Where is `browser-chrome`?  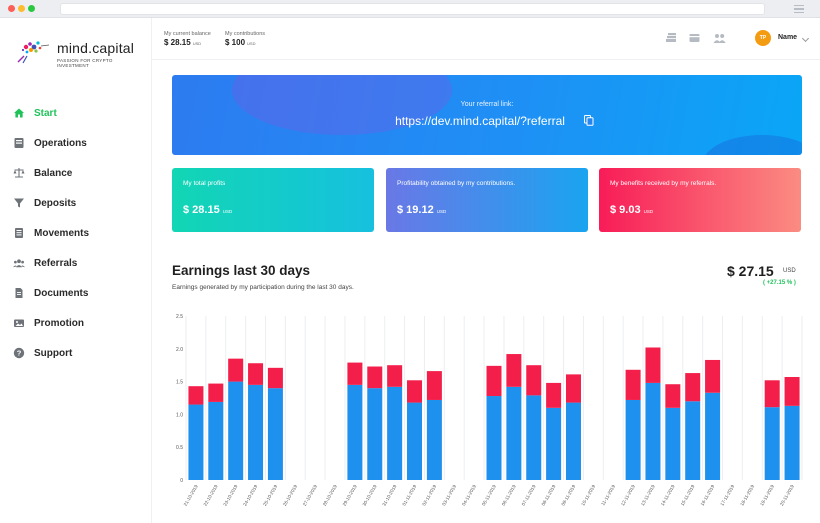
browser-chrome is located at coordinates (410, 9).